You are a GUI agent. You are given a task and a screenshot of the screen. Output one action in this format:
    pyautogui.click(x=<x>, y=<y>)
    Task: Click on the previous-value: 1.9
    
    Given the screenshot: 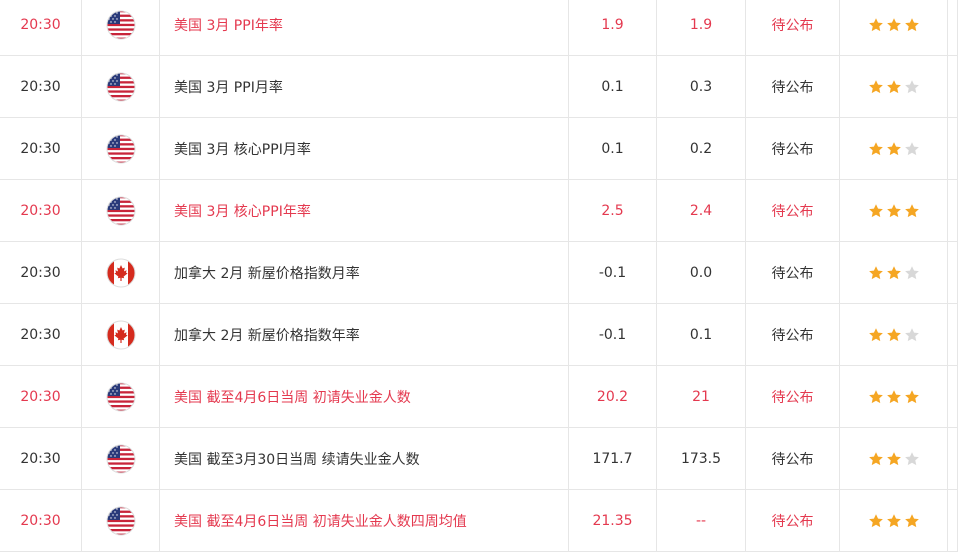 What is the action you would take?
    pyautogui.click(x=613, y=27)
    